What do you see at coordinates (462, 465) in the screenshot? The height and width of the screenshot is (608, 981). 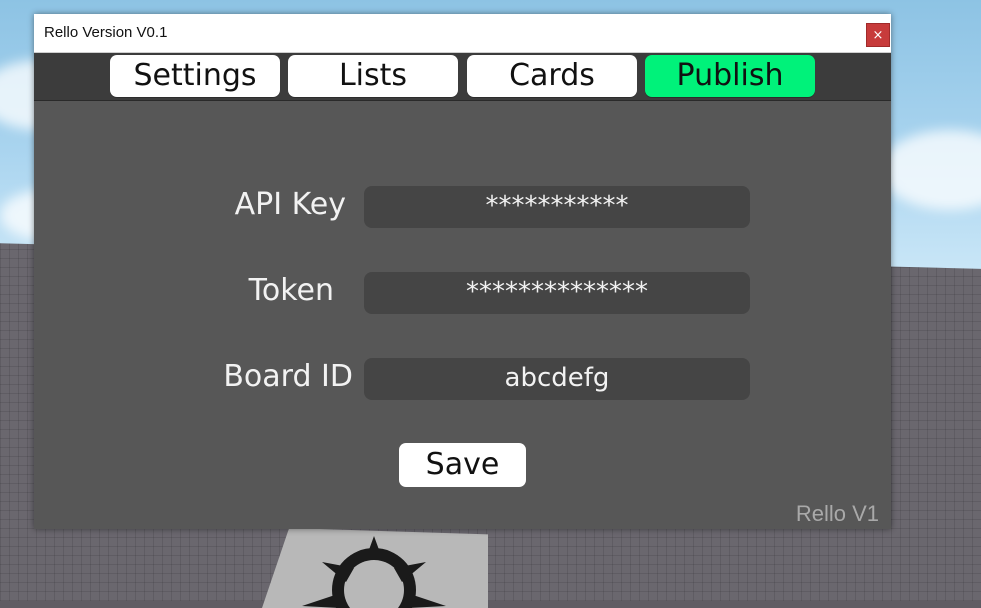 I see `save-button: Save` at bounding box center [462, 465].